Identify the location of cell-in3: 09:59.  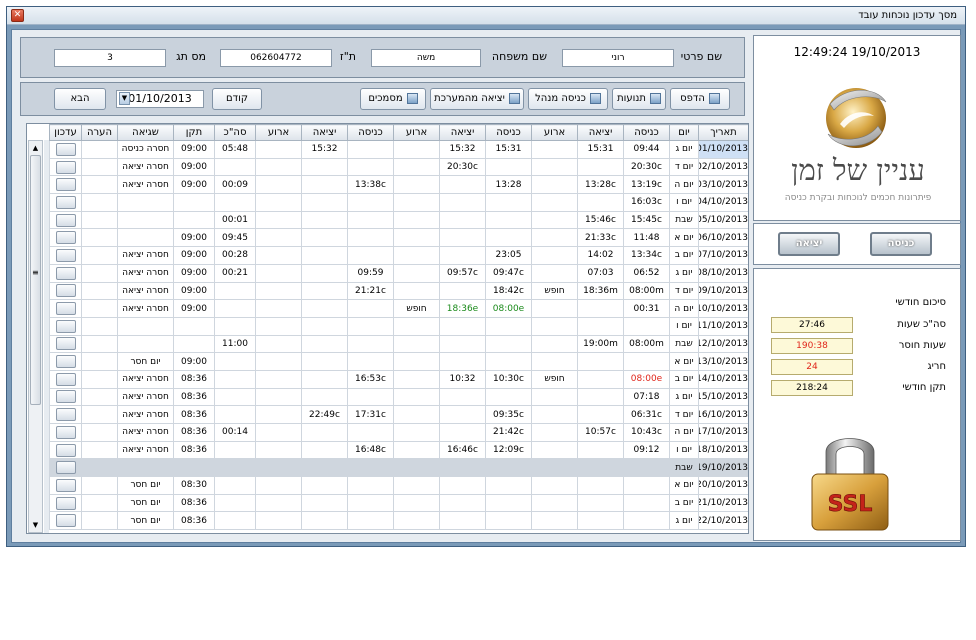
(370, 273).